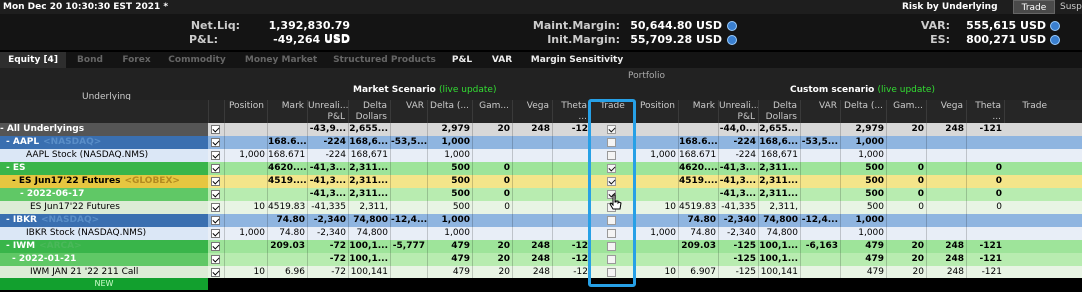  Describe the element at coordinates (104, 181) in the screenshot. I see `underlying-name: - ES Jun17'22 Futures <GLOBEX>` at that location.